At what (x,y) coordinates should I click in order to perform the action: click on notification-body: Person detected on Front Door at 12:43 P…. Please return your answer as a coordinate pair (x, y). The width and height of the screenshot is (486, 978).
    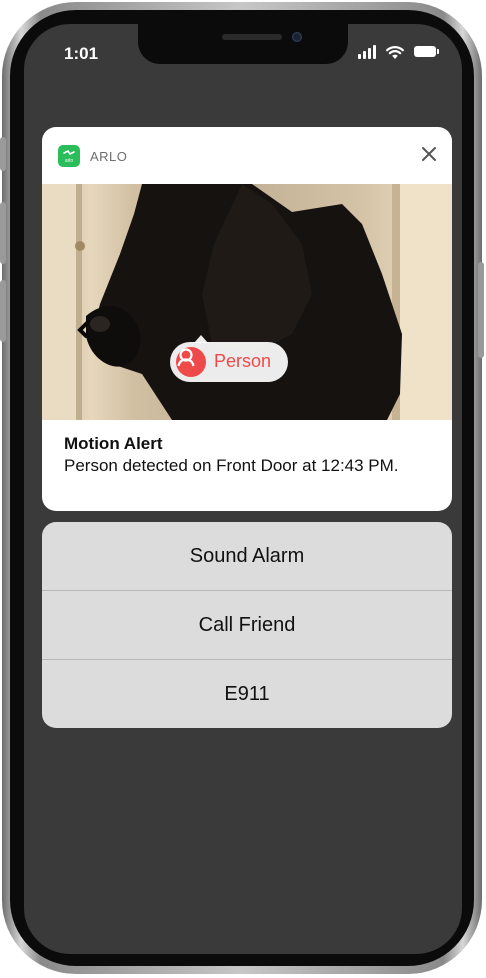
    Looking at the image, I should click on (231, 465).